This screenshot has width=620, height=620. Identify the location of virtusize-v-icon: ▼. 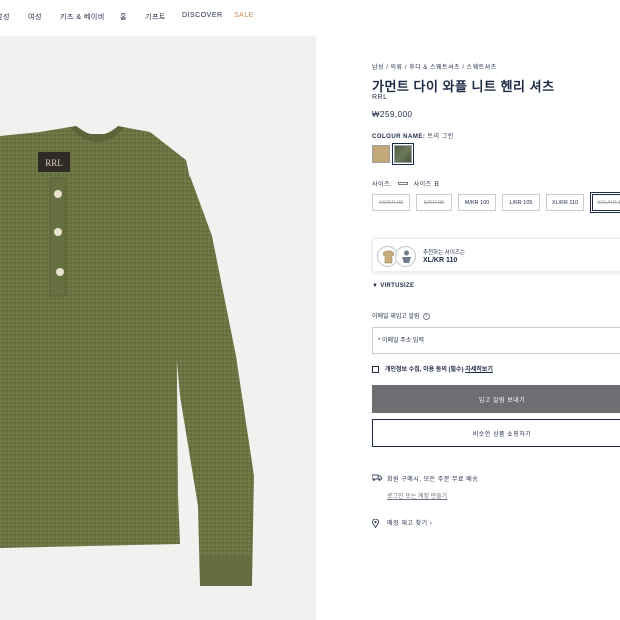
(376, 286).